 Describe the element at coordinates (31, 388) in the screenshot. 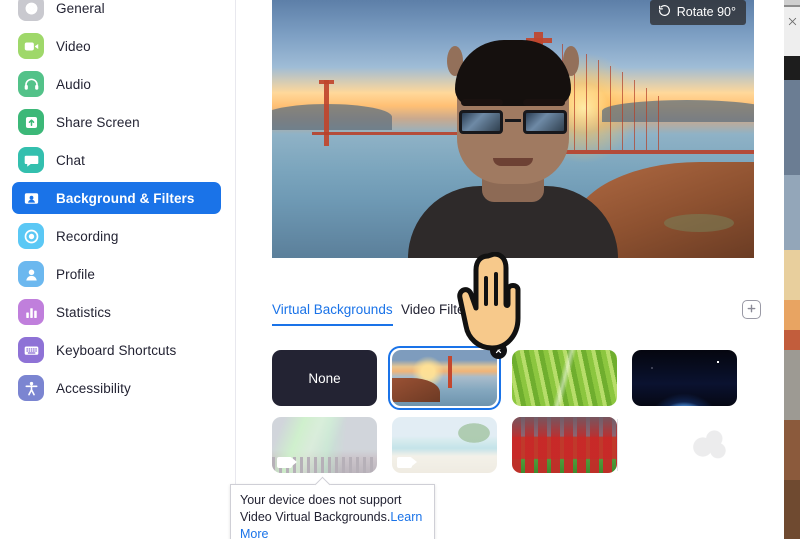

I see `accessibility-icon` at that location.